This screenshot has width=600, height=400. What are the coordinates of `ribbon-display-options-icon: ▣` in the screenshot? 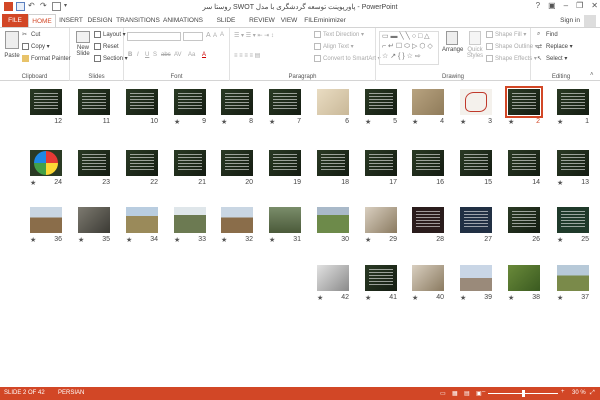 It's located at (552, 5).